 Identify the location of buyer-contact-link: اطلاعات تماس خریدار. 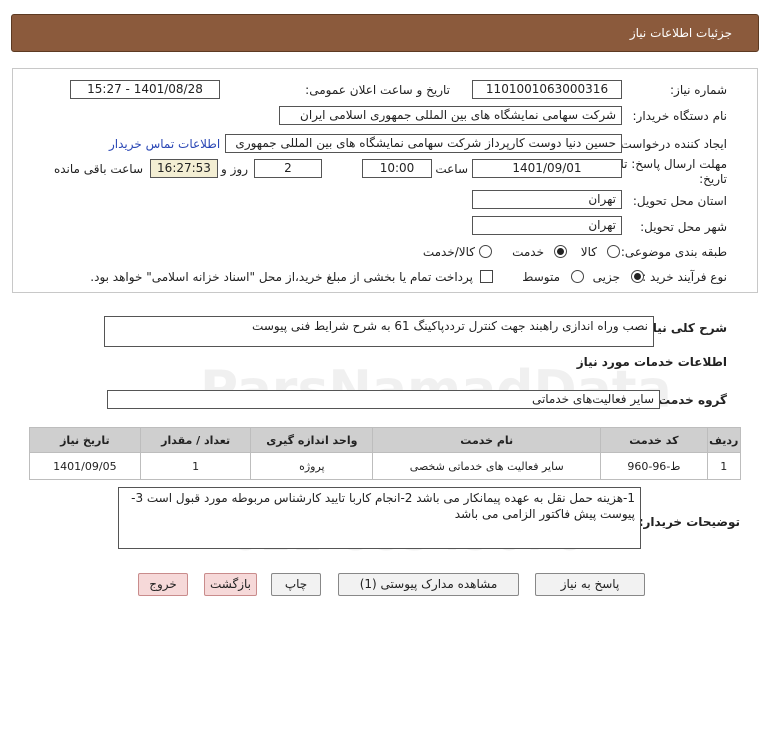
(164, 144).